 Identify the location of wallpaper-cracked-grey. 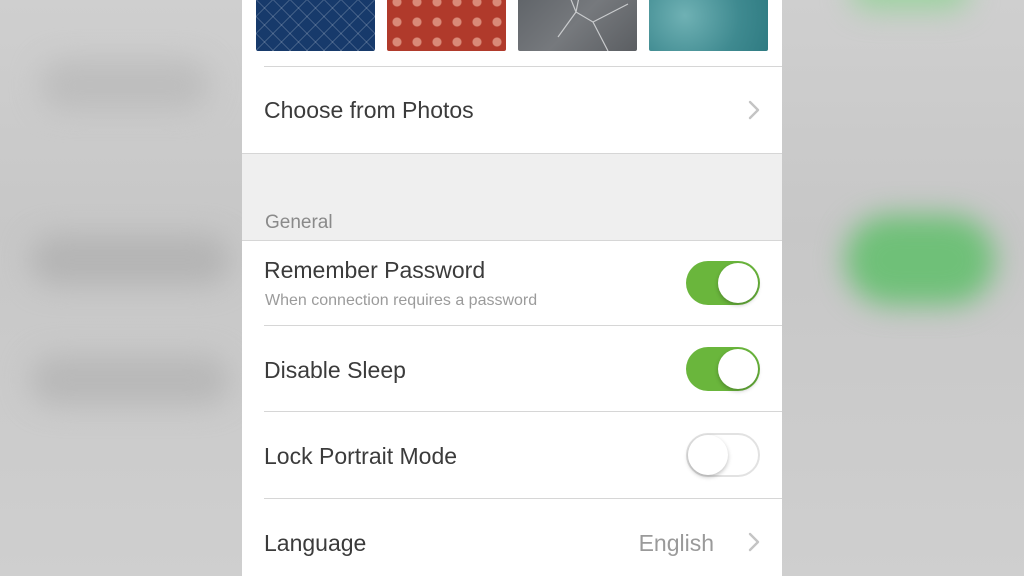
(577, 25).